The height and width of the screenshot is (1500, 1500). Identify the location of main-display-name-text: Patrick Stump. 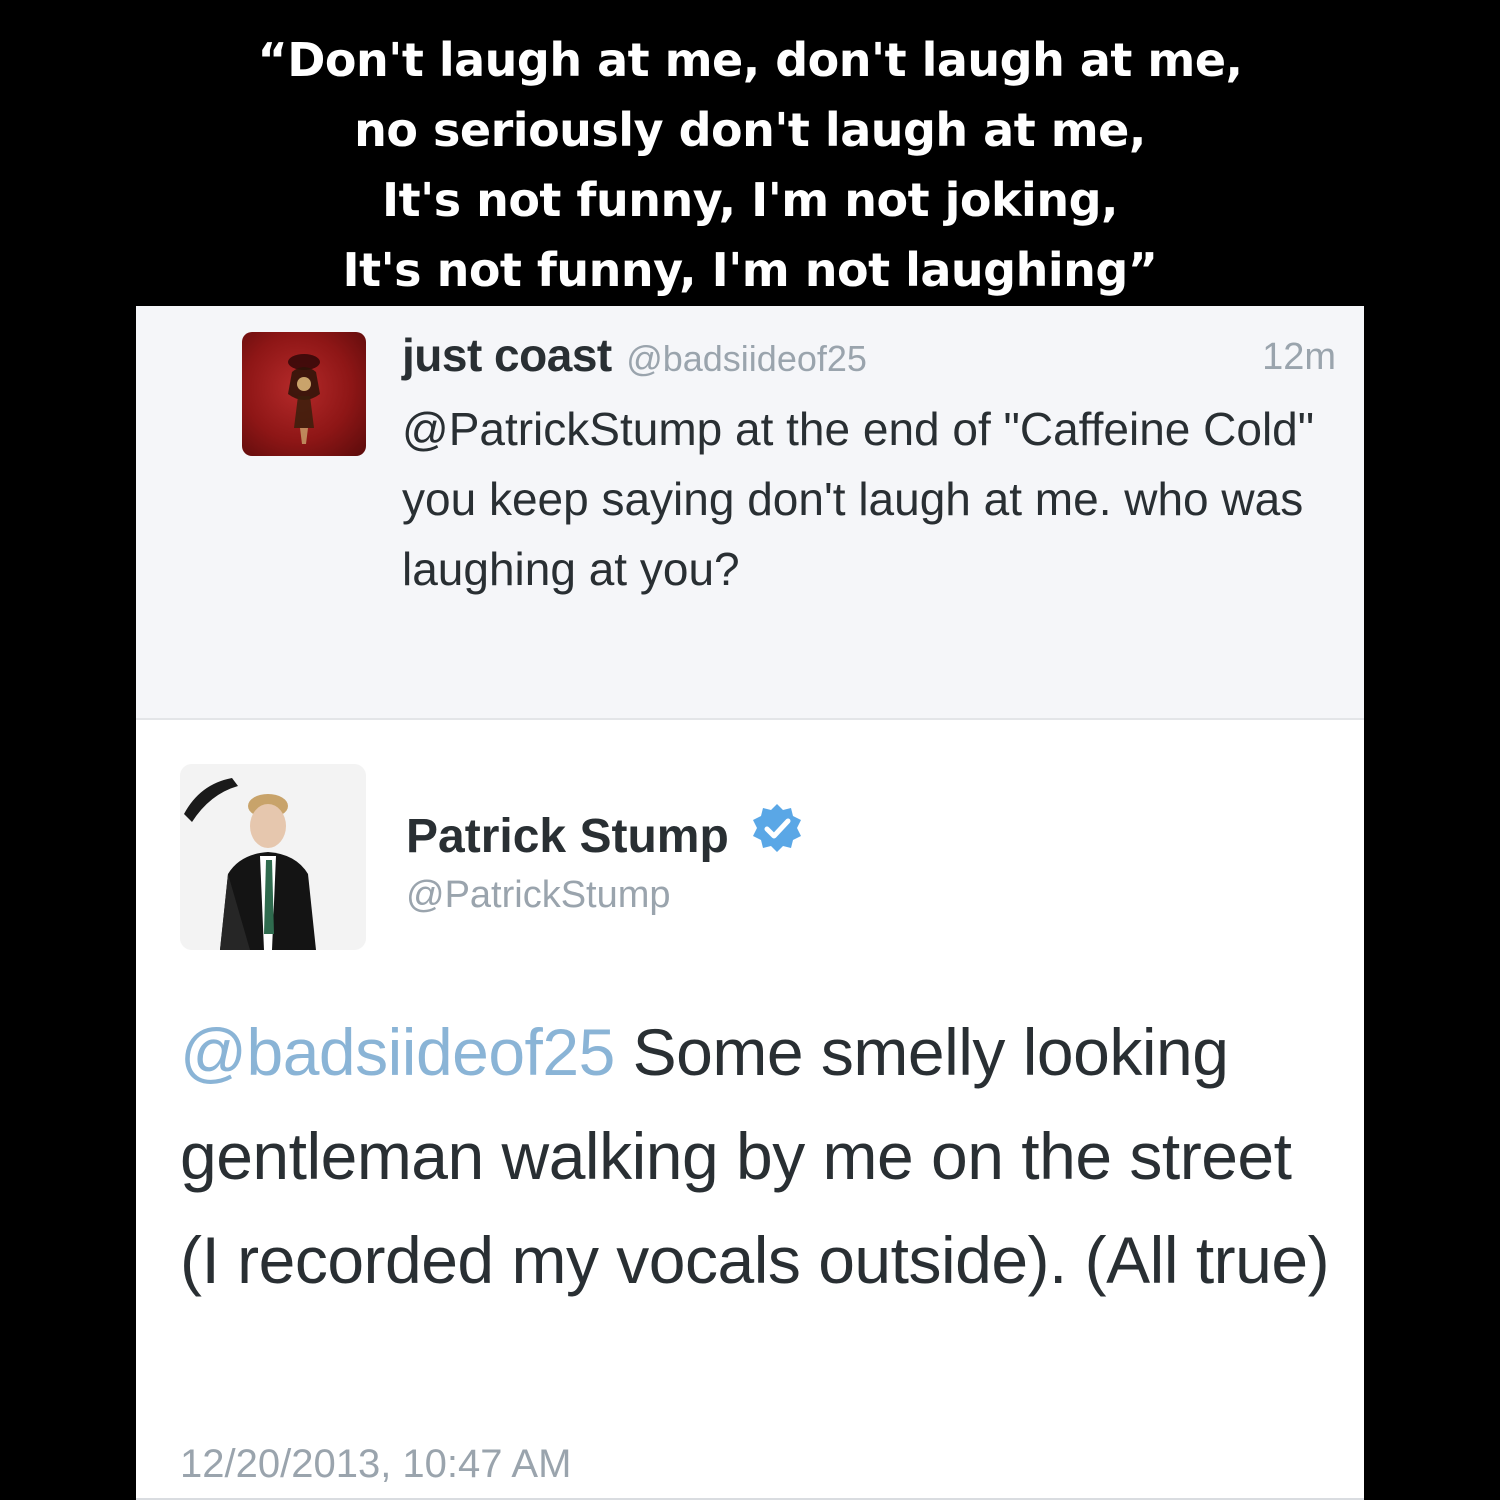
(567, 836).